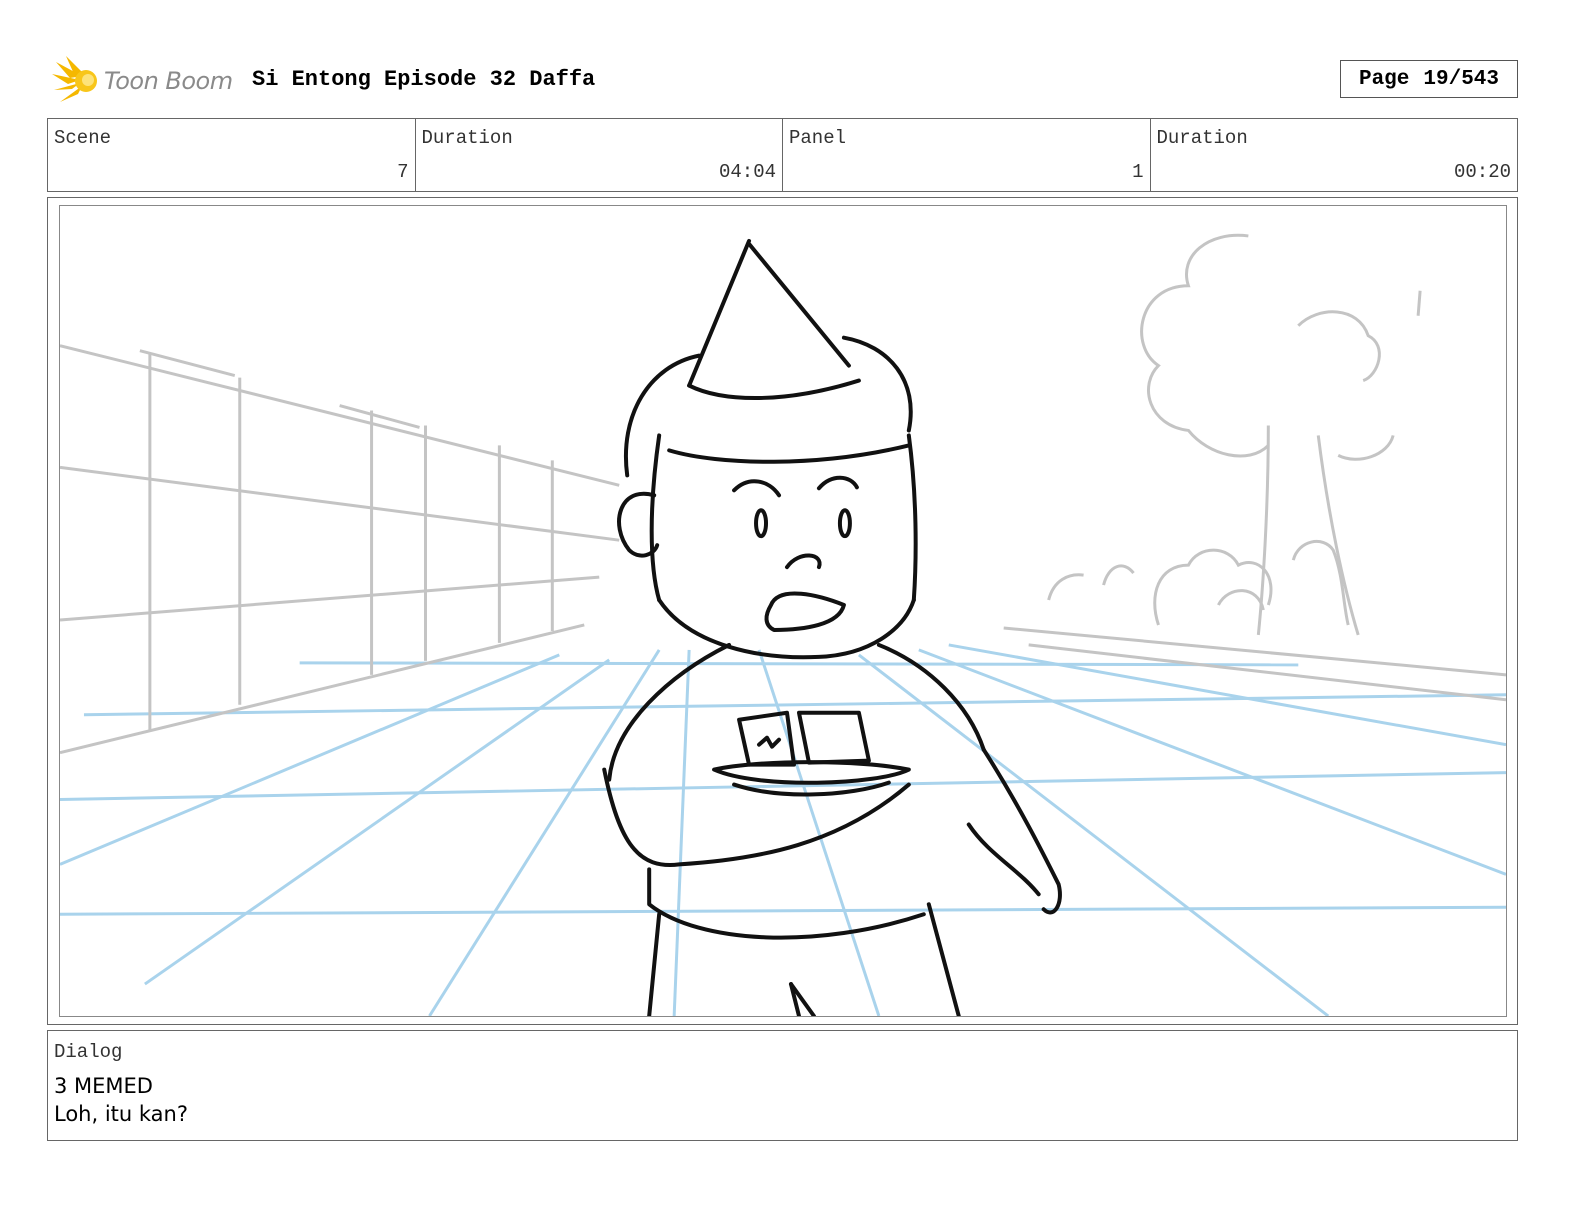 The image size is (1584, 1224). I want to click on toon-boom-logo-icon, so click(74, 79).